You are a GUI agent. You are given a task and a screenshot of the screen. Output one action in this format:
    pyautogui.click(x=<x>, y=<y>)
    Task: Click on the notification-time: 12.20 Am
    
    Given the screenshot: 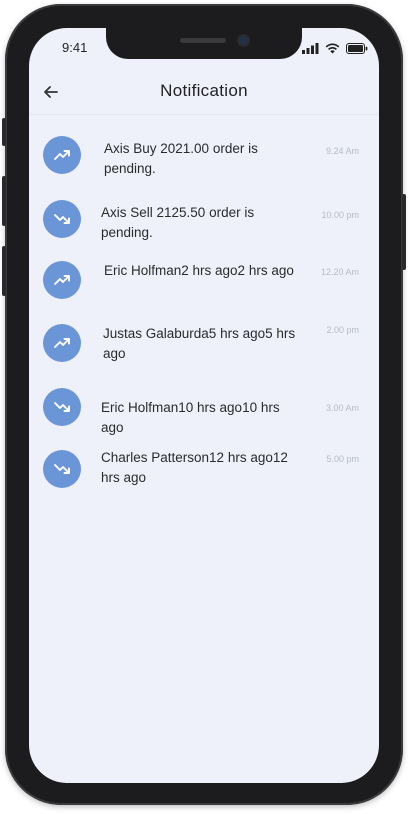 What is the action you would take?
    pyautogui.click(x=339, y=272)
    